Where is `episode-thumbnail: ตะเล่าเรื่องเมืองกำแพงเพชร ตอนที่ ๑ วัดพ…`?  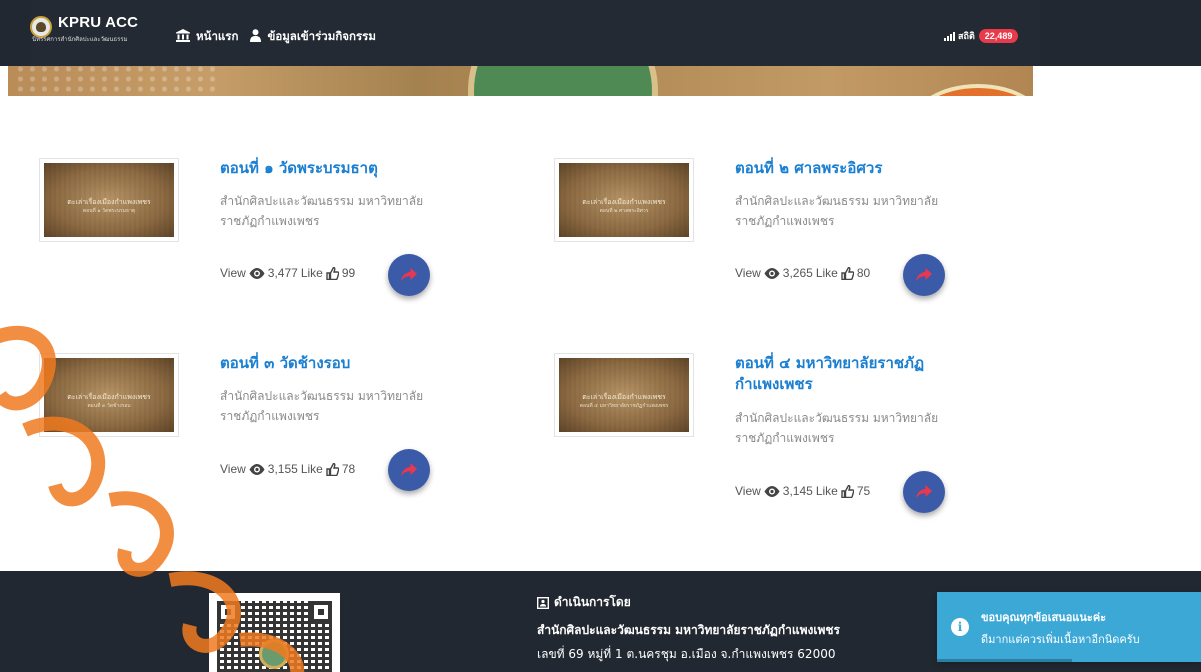
episode-thumbnail: ตะเล่าเรื่องเมืองกำแพงเพชร ตอนที่ ๑ วัดพ… is located at coordinates (109, 200).